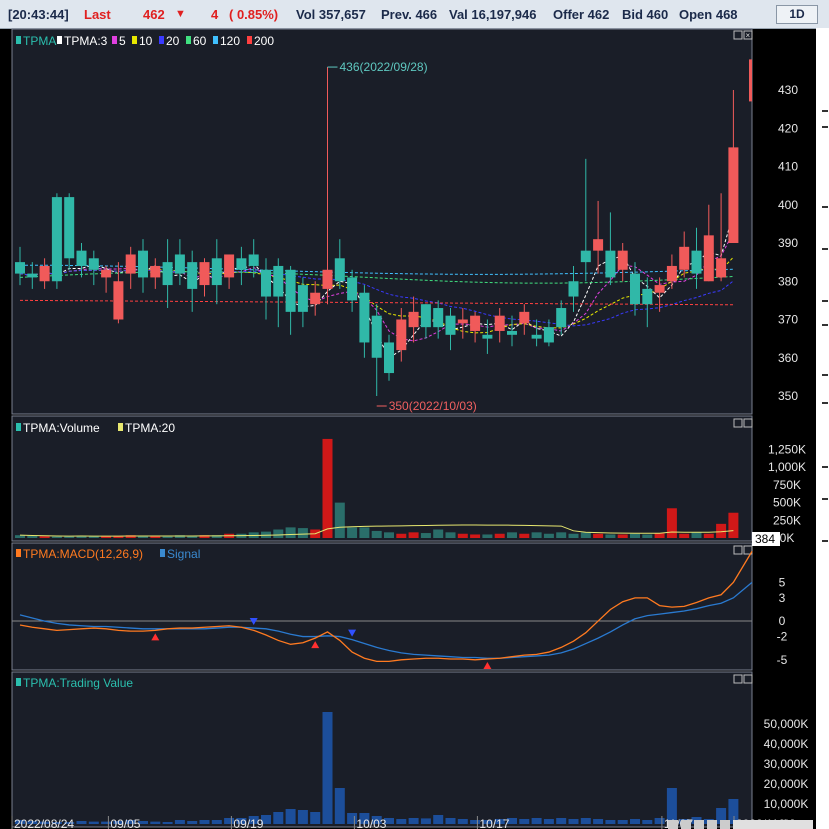 This screenshot has width=829, height=829. What do you see at coordinates (371, 823) in the screenshot?
I see `x-tick-label: 10/03` at bounding box center [371, 823].